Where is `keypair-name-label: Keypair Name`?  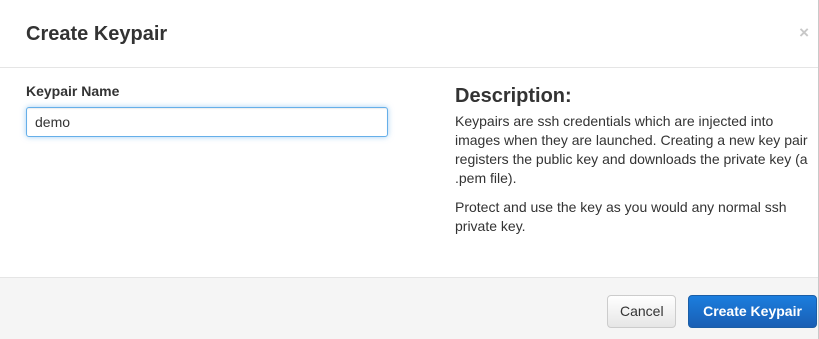
keypair-name-label: Keypair Name is located at coordinates (73, 91).